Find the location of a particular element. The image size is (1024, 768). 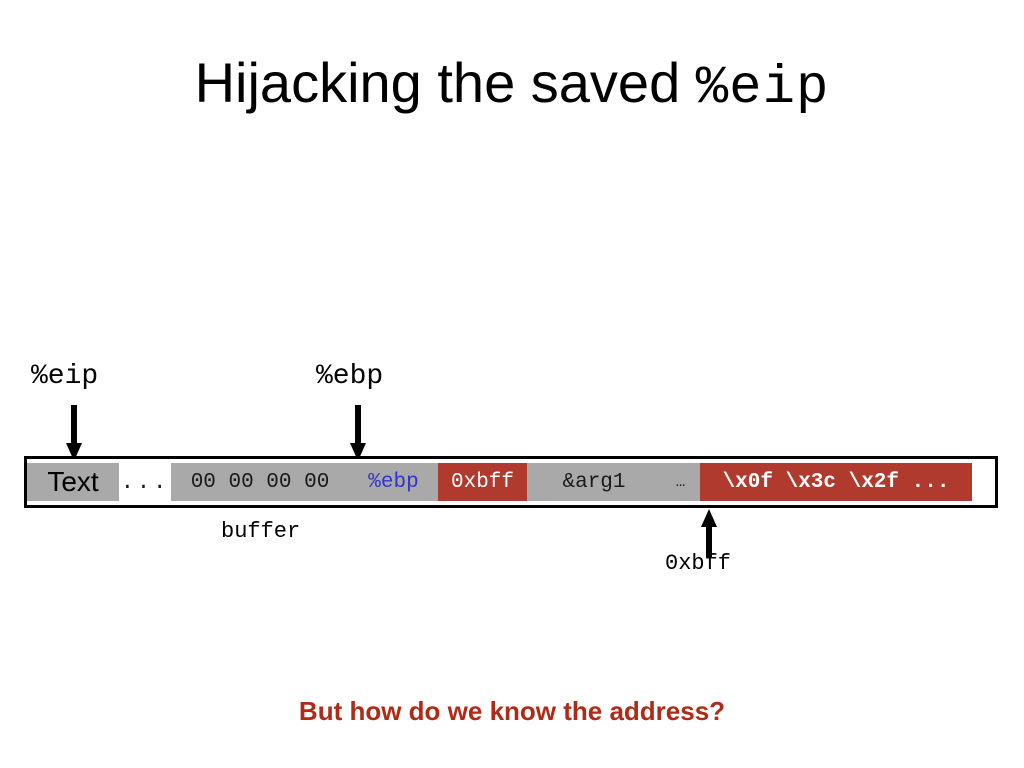

page-title: Hijacking the saved %eip is located at coordinates (512, 86).